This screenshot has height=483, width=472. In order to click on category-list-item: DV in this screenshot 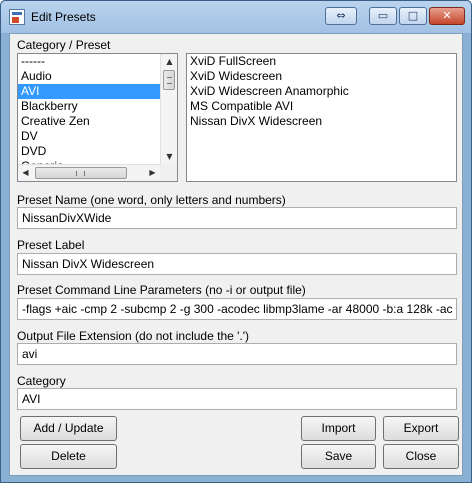, I will do `click(97, 136)`.